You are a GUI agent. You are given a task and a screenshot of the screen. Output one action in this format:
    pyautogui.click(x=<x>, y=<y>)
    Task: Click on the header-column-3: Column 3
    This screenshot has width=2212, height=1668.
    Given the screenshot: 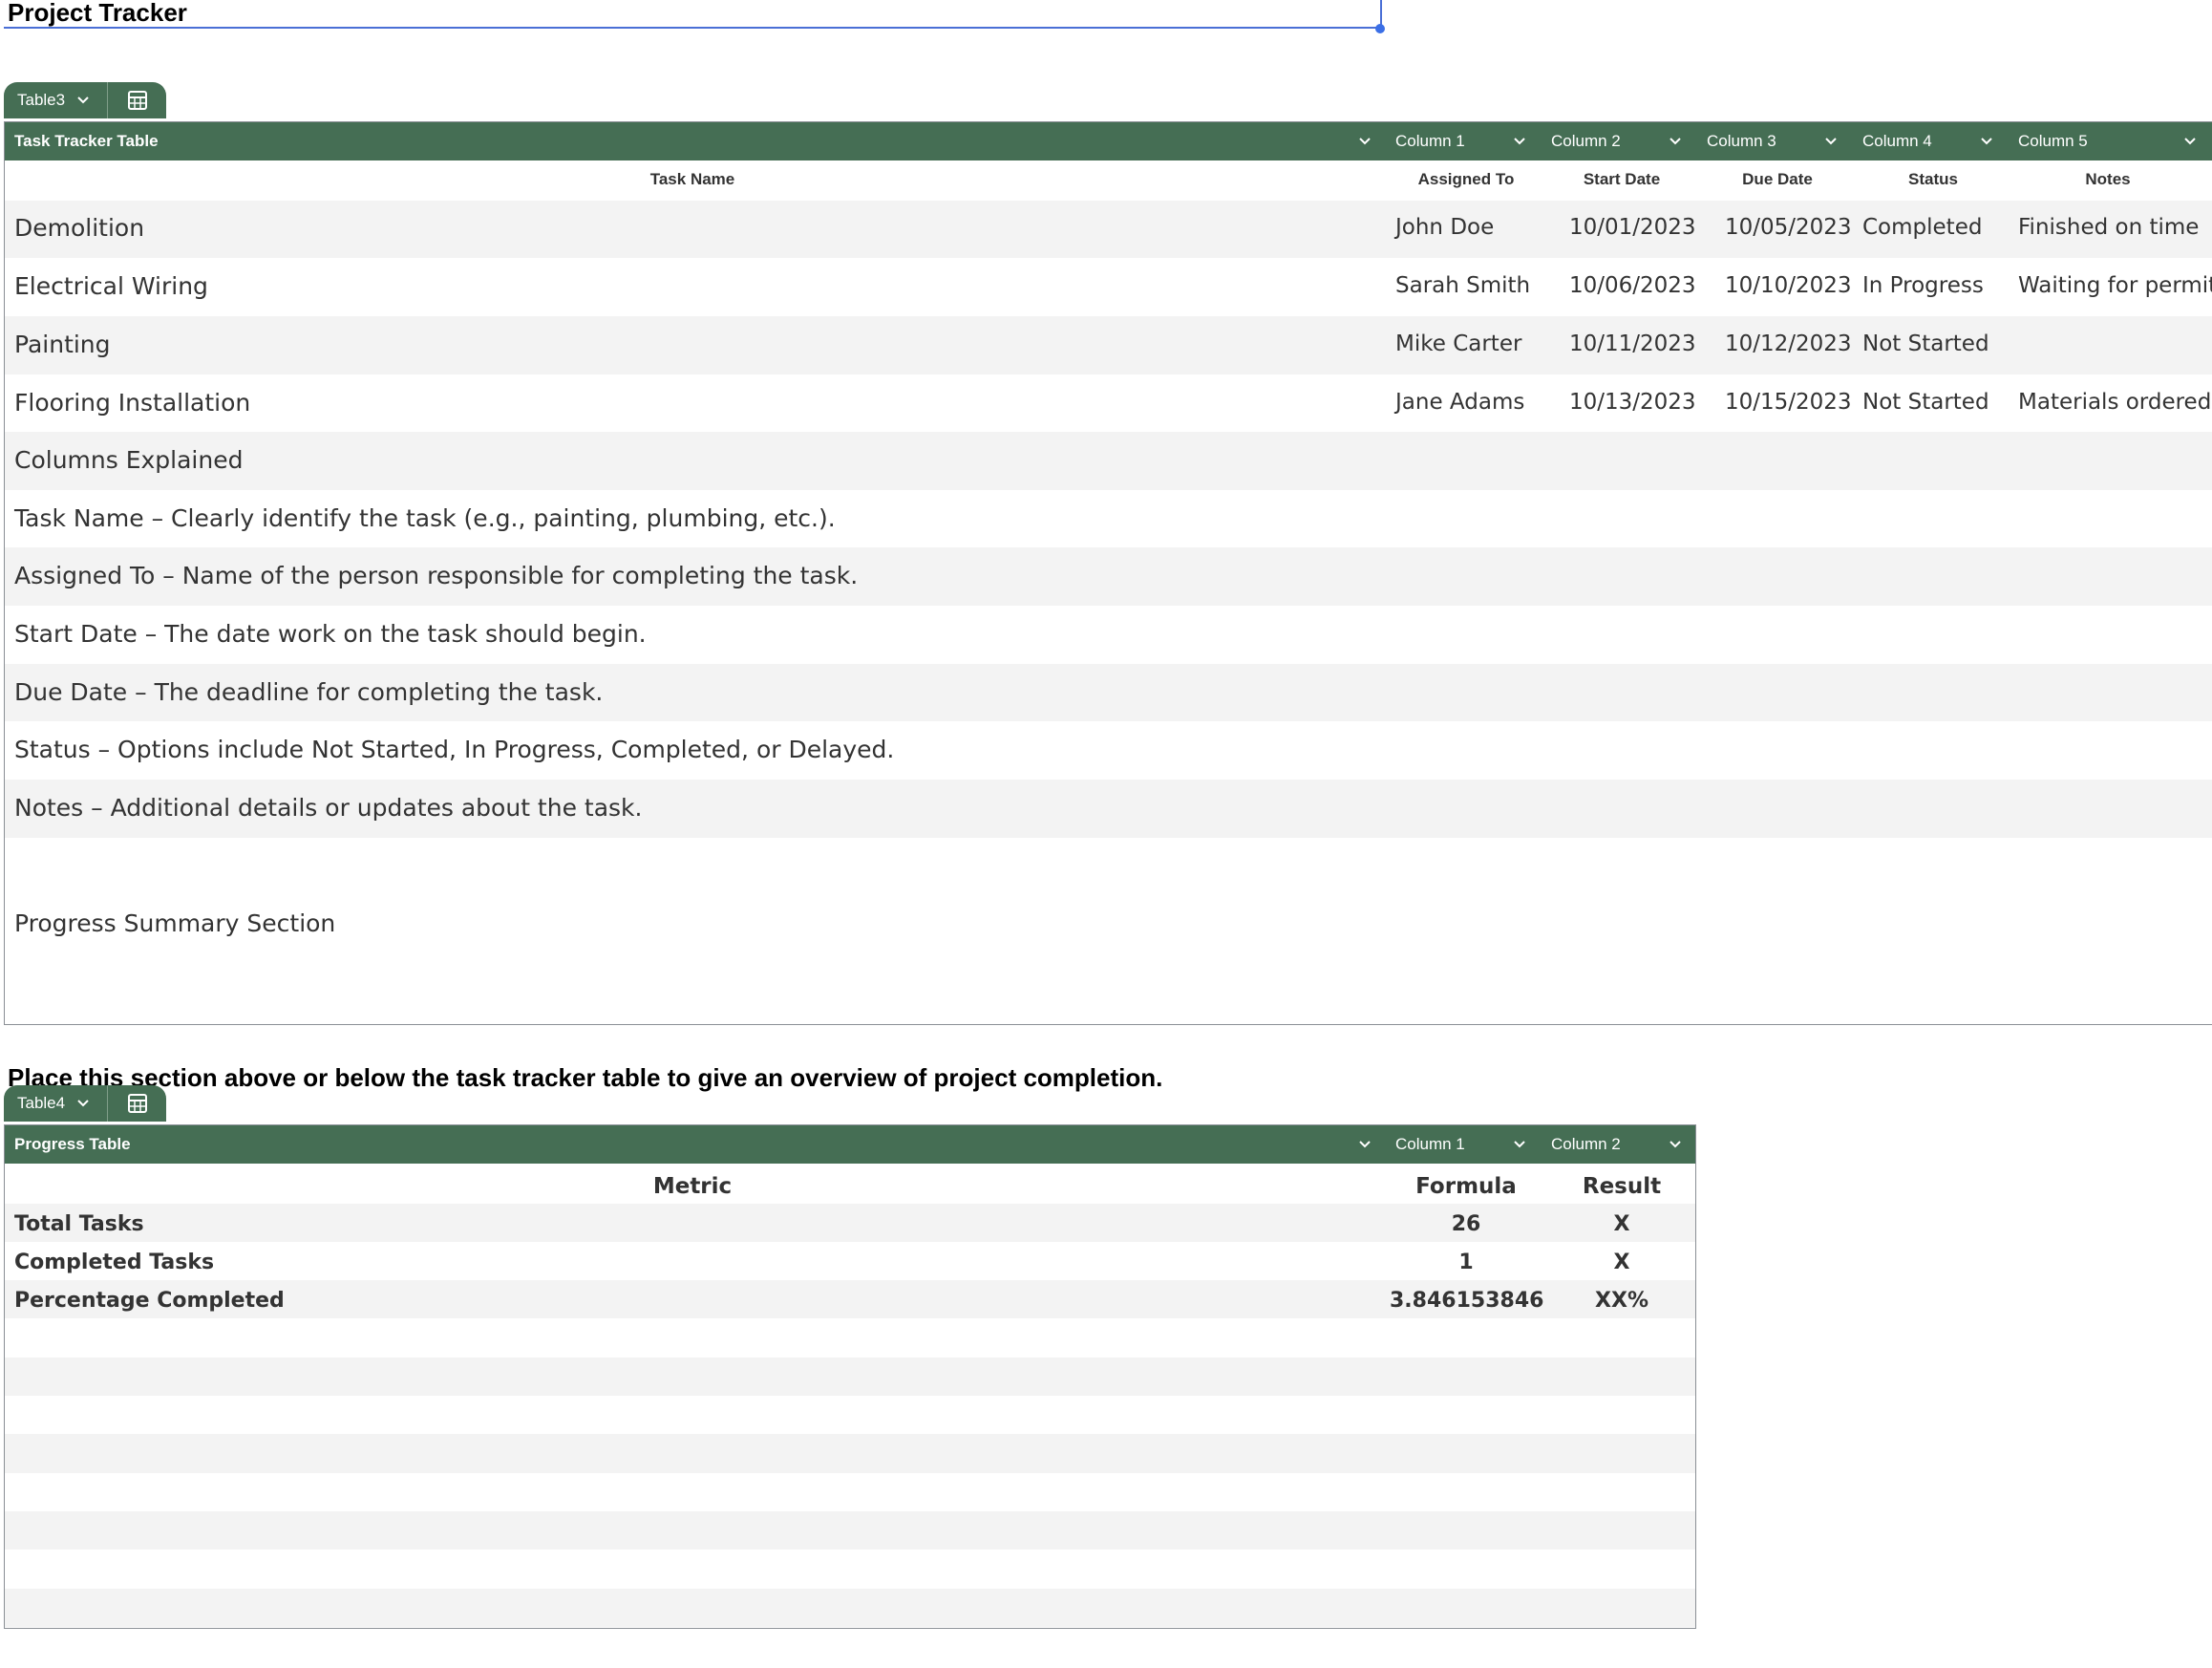 What is the action you would take?
    pyautogui.click(x=1741, y=141)
    